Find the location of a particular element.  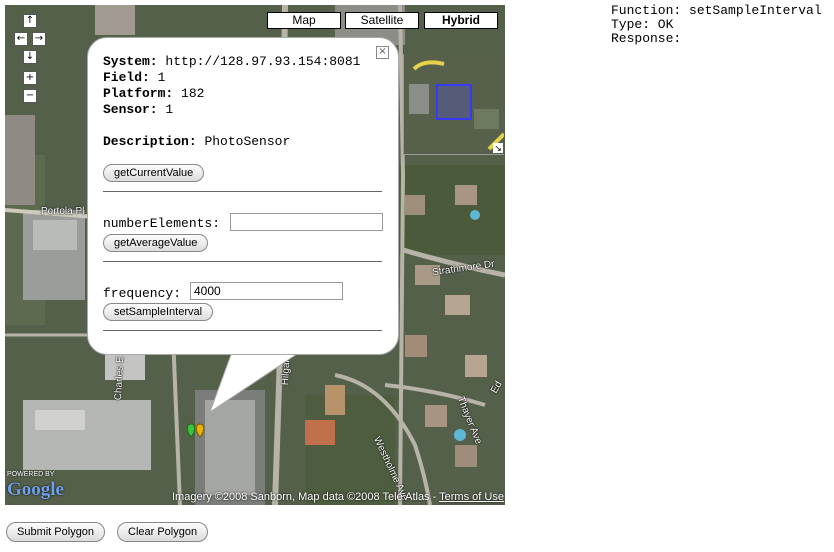

map-type-satellite-button: Satellite is located at coordinates (382, 20).